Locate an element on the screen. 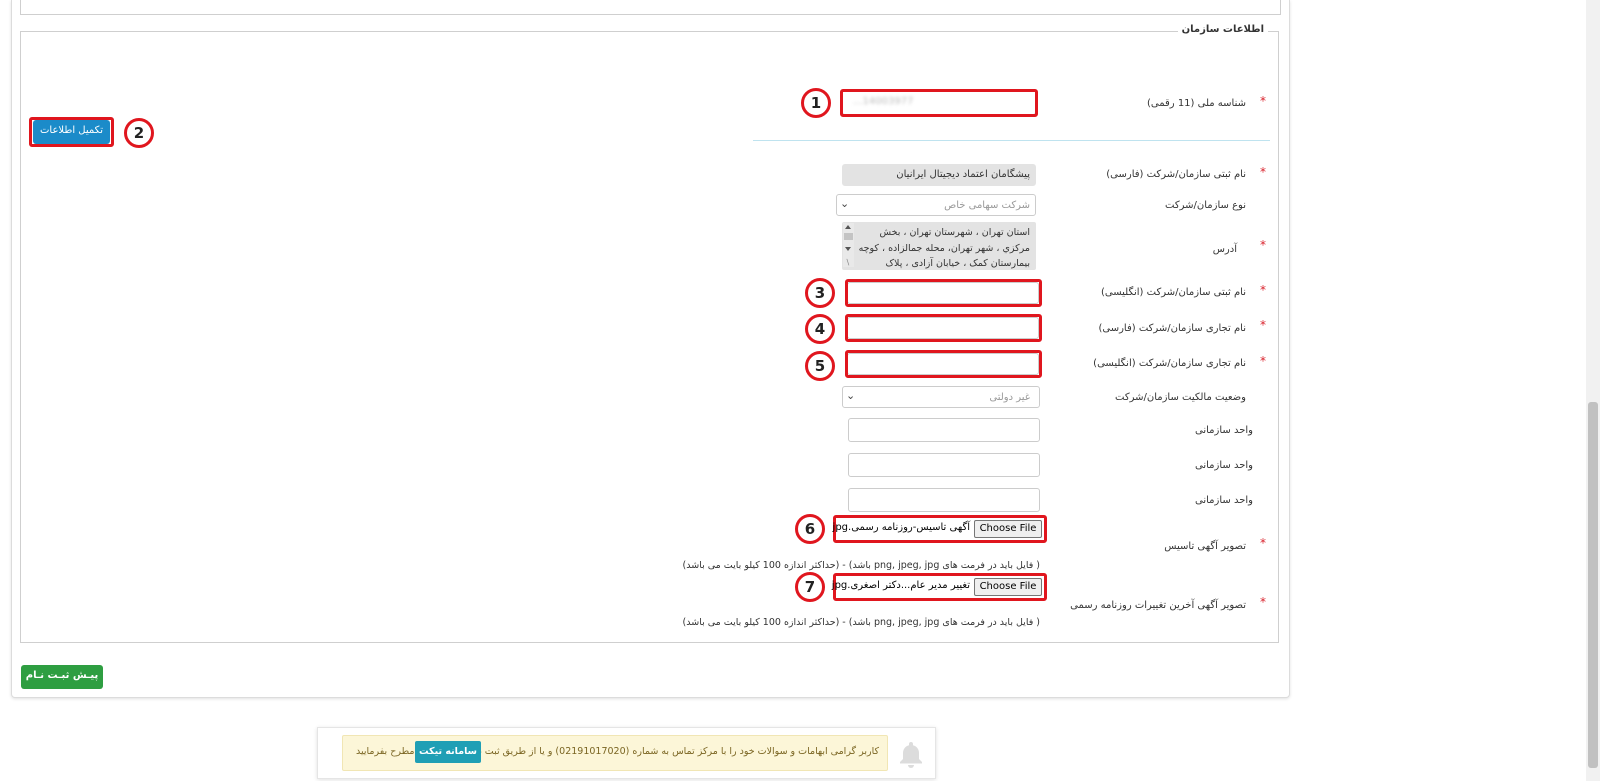 This screenshot has width=1600, height=781. reg-name-fa-value: پیشگامان اعتماد دیجیتال ایرانیان is located at coordinates (963, 174).